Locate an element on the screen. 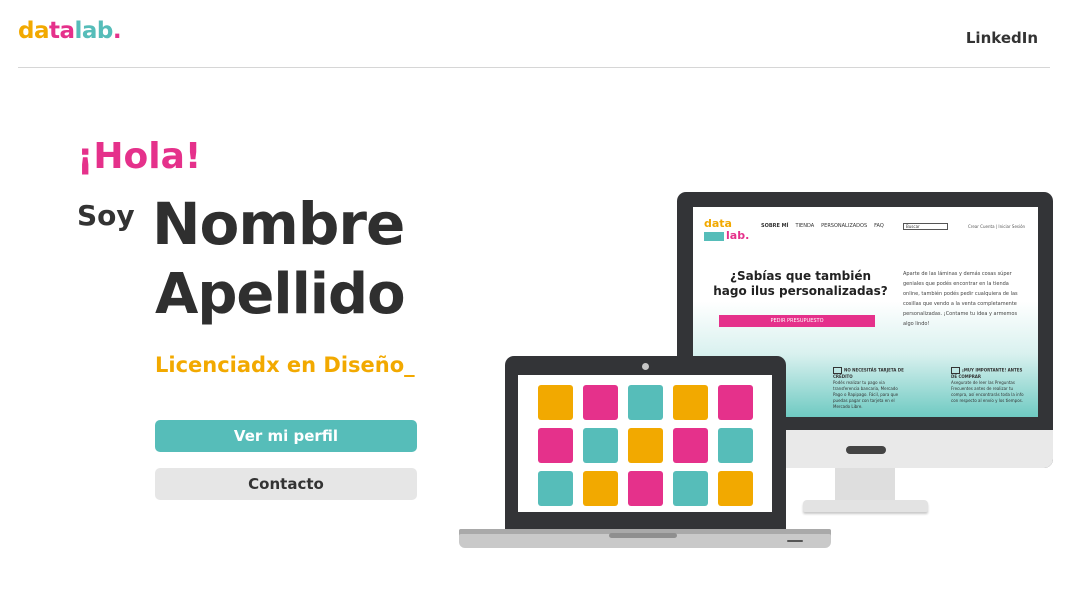 This screenshot has height=594, width=1072. laptop-notch is located at coordinates (643, 535).